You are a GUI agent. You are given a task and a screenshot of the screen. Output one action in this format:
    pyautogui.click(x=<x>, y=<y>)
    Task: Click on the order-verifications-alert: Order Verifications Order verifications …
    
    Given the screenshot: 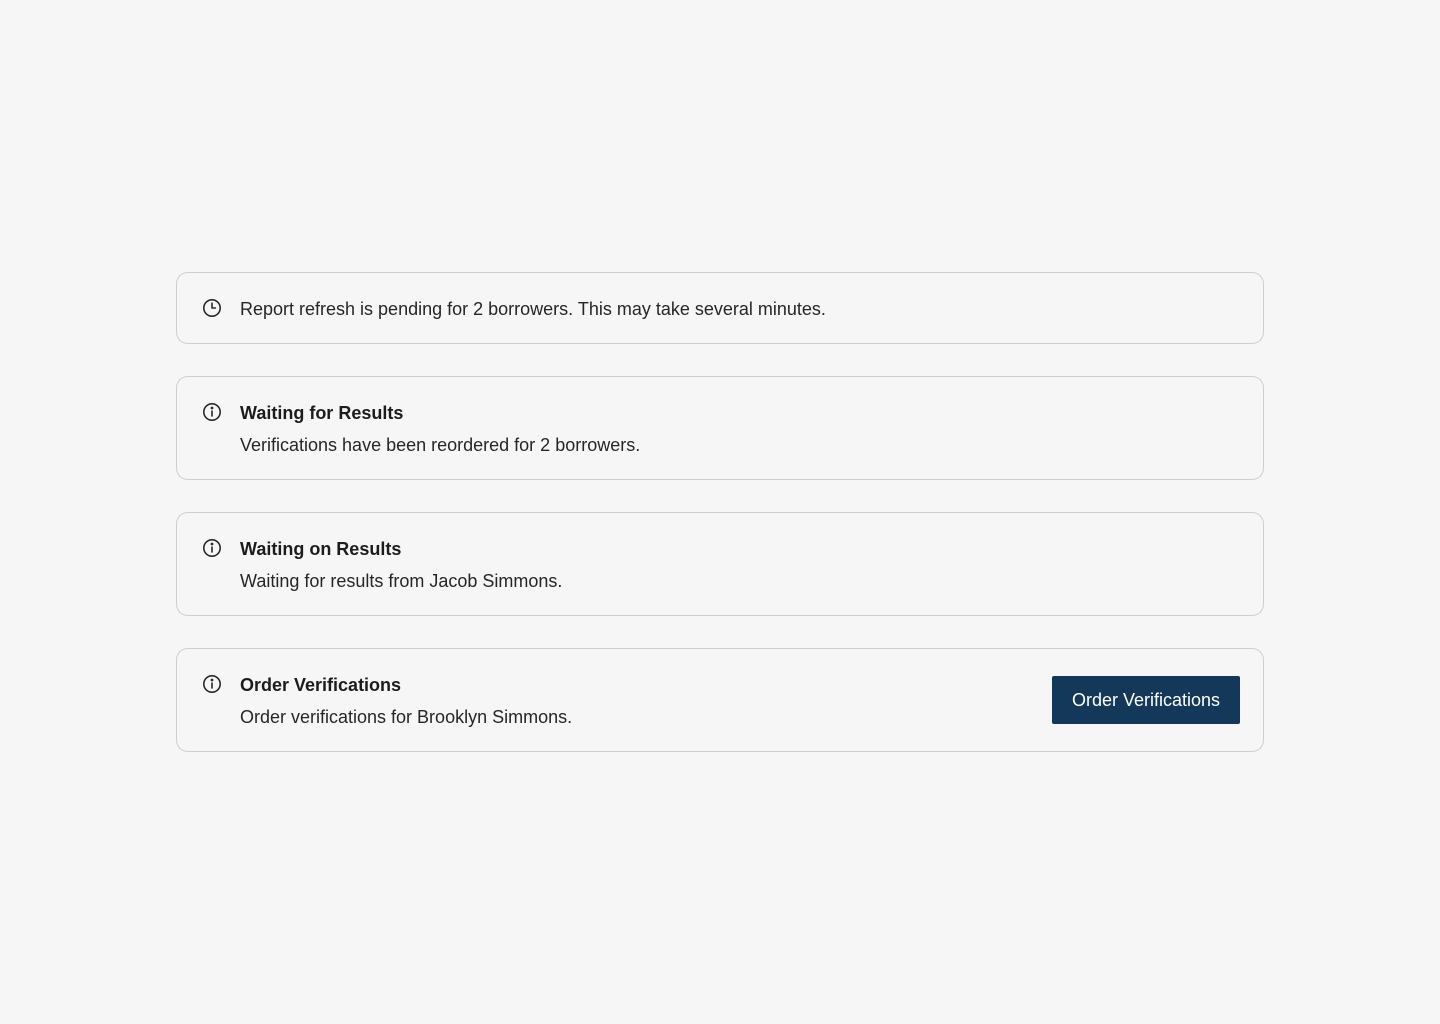 What is the action you would take?
    pyautogui.click(x=720, y=700)
    